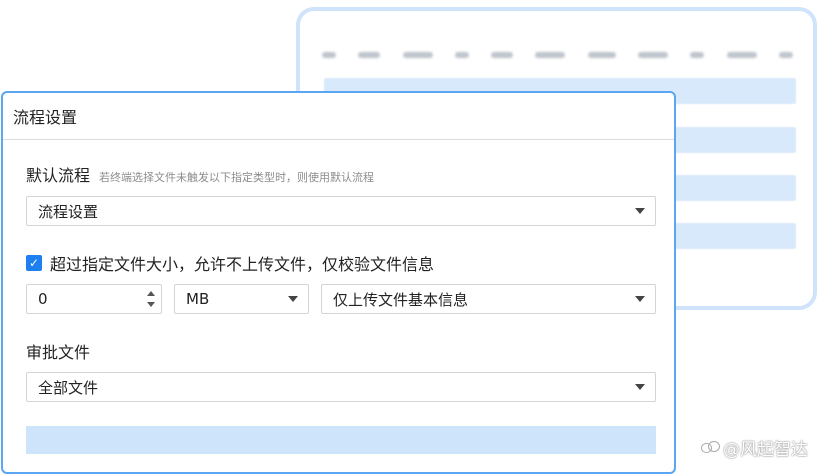 This screenshot has width=826, height=476. I want to click on watermark-text: @风起智达, so click(765, 450).